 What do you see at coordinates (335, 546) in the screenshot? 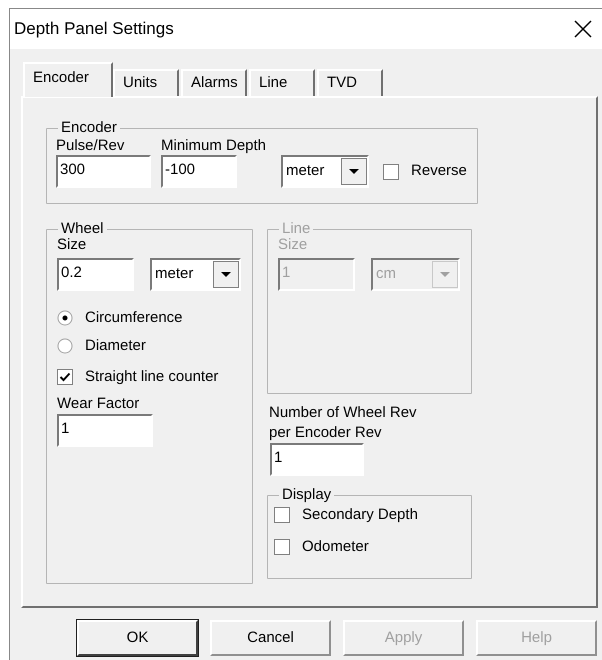
I see `checkbox-label: Odometer` at bounding box center [335, 546].